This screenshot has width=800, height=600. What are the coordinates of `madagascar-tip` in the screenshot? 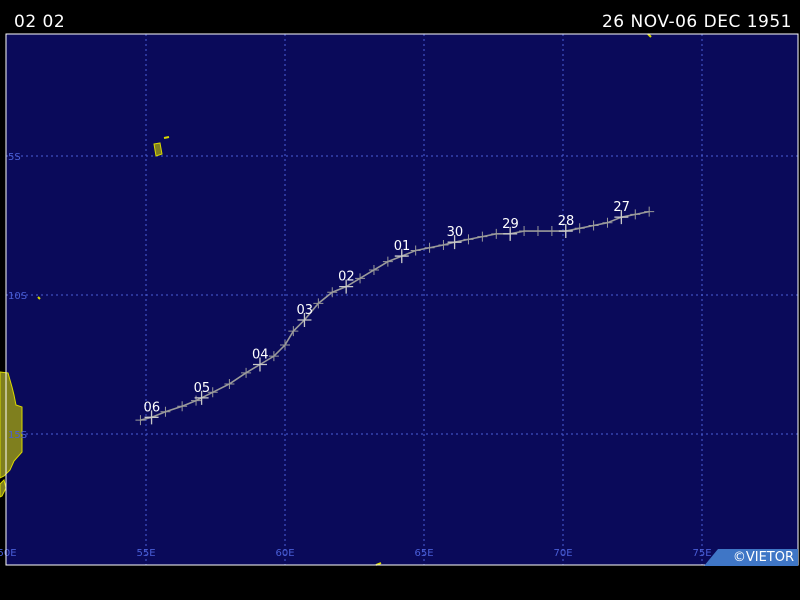 It's located at (3, 488).